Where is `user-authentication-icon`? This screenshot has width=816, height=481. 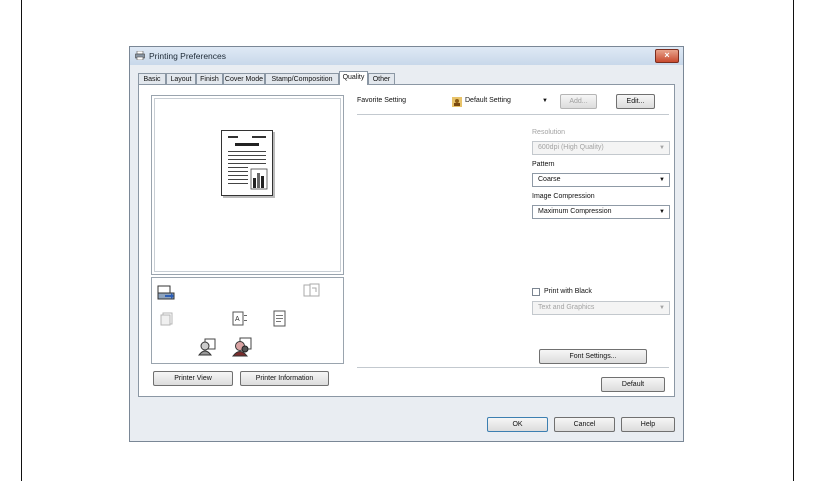
user-authentication-icon is located at coordinates (207, 347).